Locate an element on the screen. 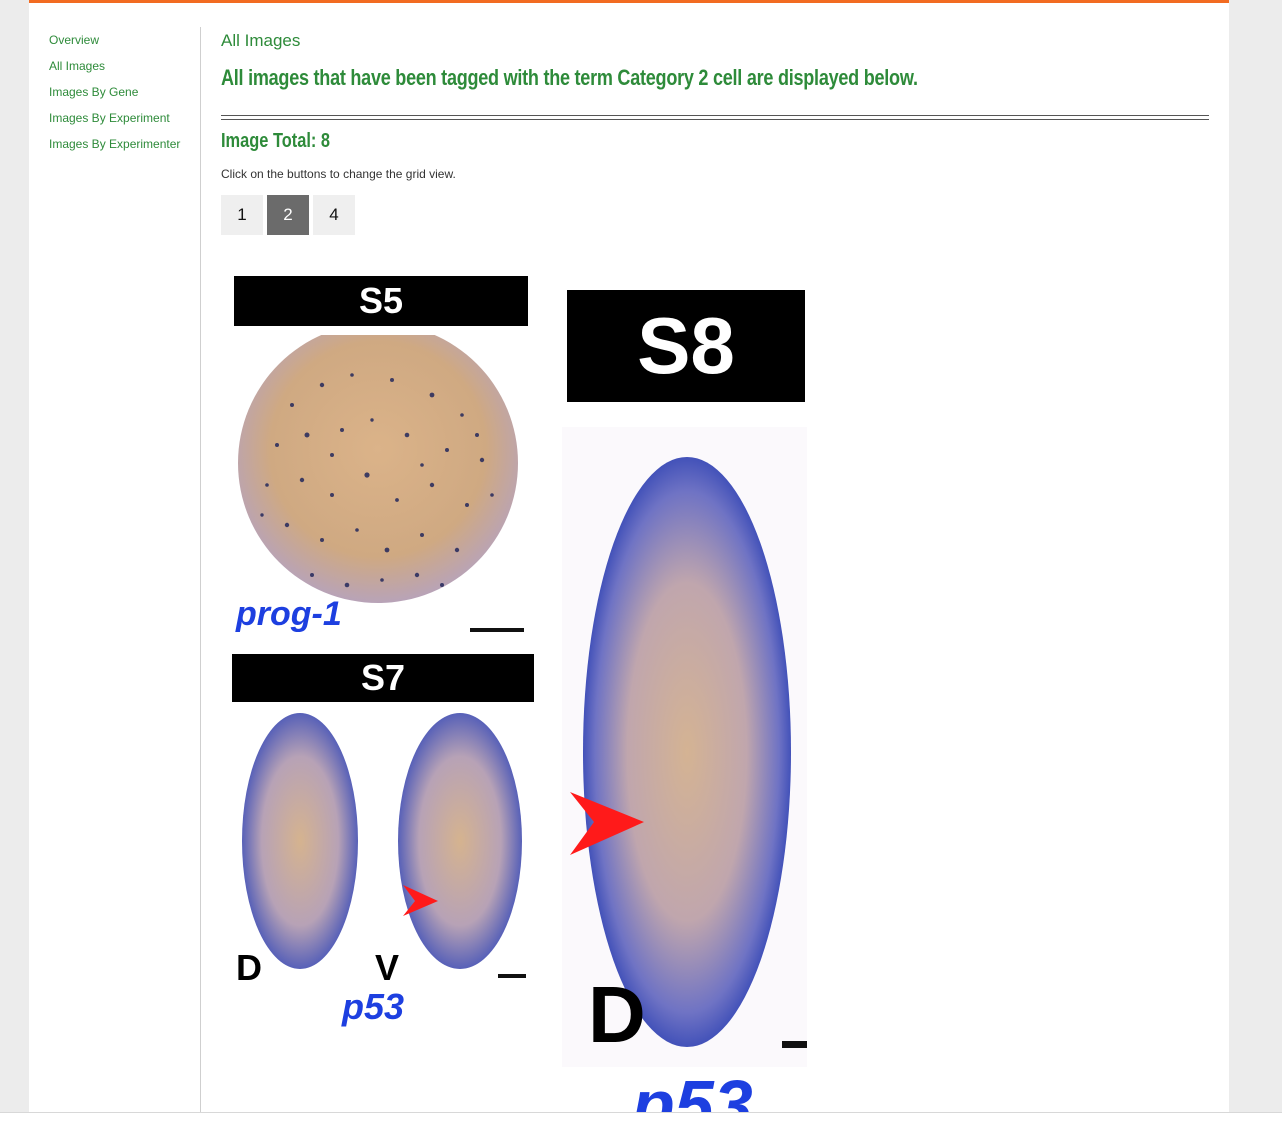  sidebar-item-images-by-experimenter: Images By Experimenter is located at coordinates (124, 148).